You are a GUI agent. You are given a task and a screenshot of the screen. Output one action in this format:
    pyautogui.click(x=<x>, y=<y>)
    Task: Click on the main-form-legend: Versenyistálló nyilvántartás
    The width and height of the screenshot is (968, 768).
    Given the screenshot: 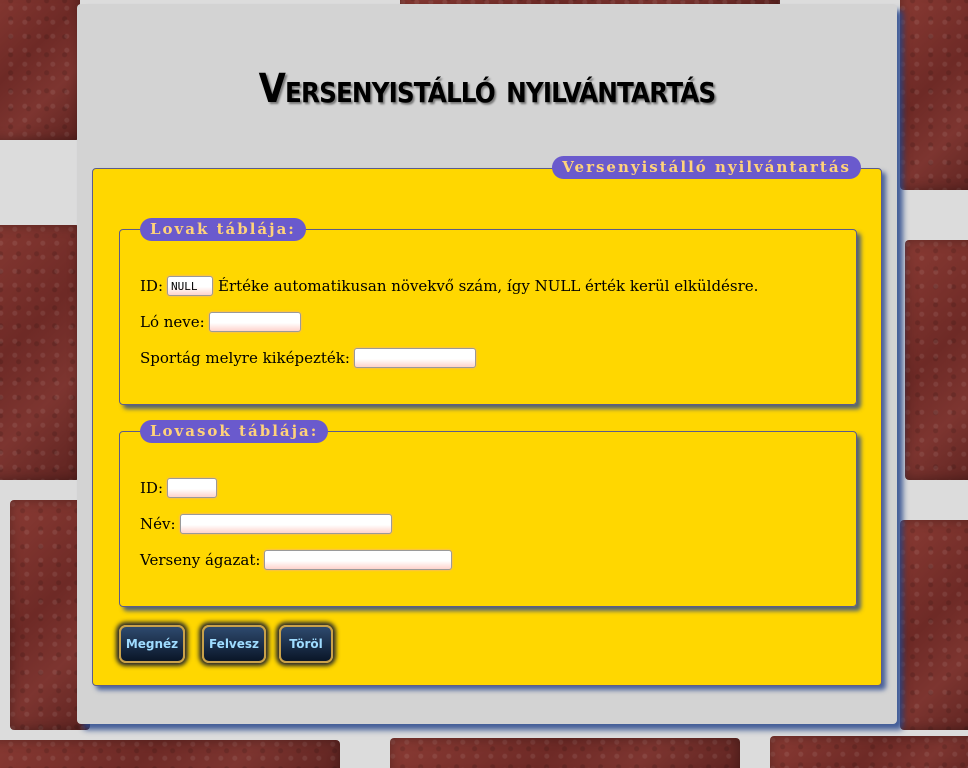 What is the action you would take?
    pyautogui.click(x=706, y=167)
    